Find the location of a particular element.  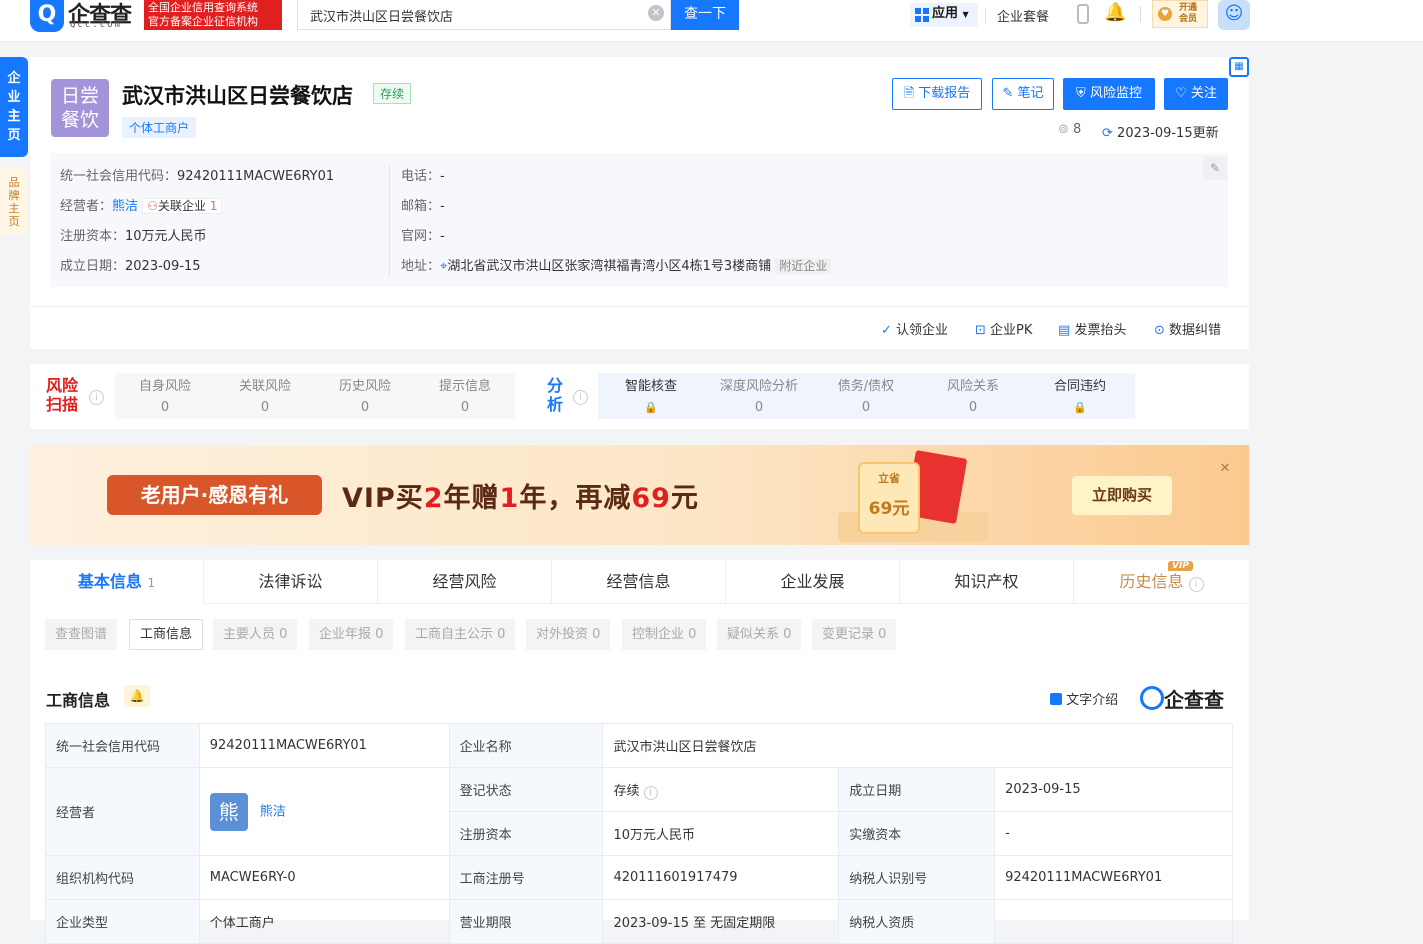

subtab-self-disclosure: 工商自主公示 0 is located at coordinates (460, 634).